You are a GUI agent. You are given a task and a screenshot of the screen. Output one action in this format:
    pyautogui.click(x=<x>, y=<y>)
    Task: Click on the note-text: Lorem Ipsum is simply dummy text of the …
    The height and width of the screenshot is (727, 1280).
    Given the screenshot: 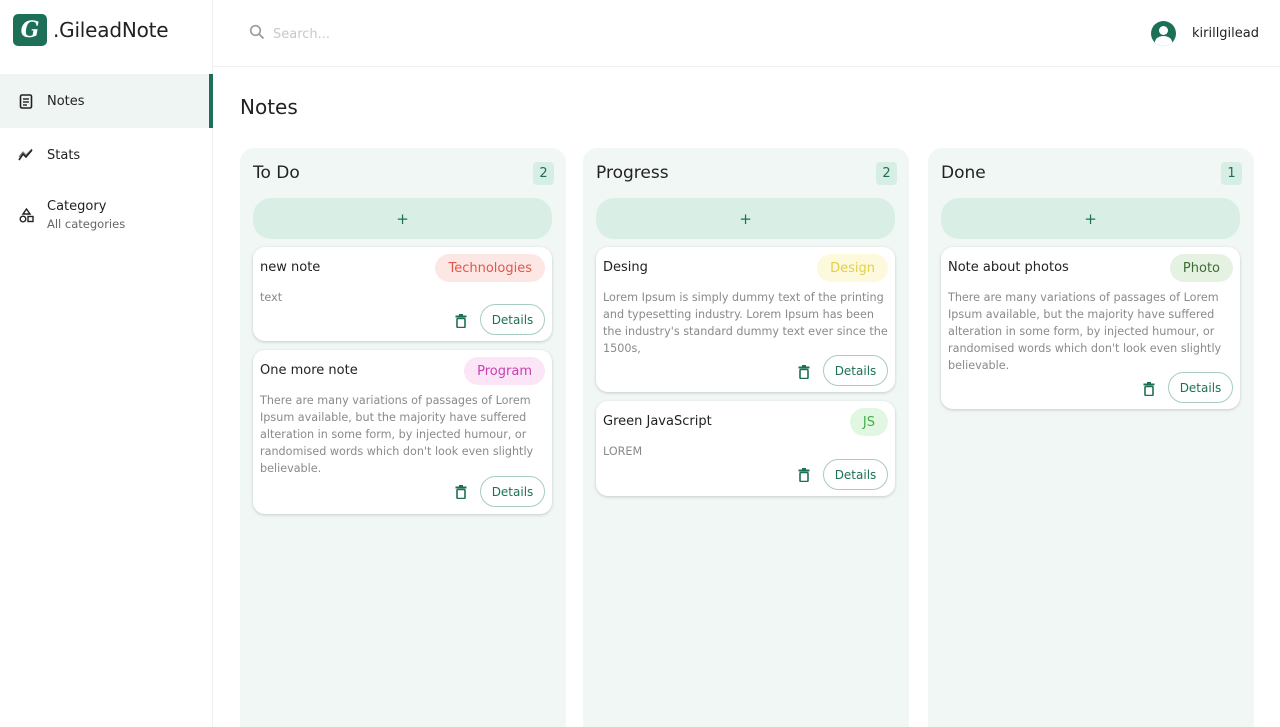 What is the action you would take?
    pyautogui.click(x=745, y=323)
    